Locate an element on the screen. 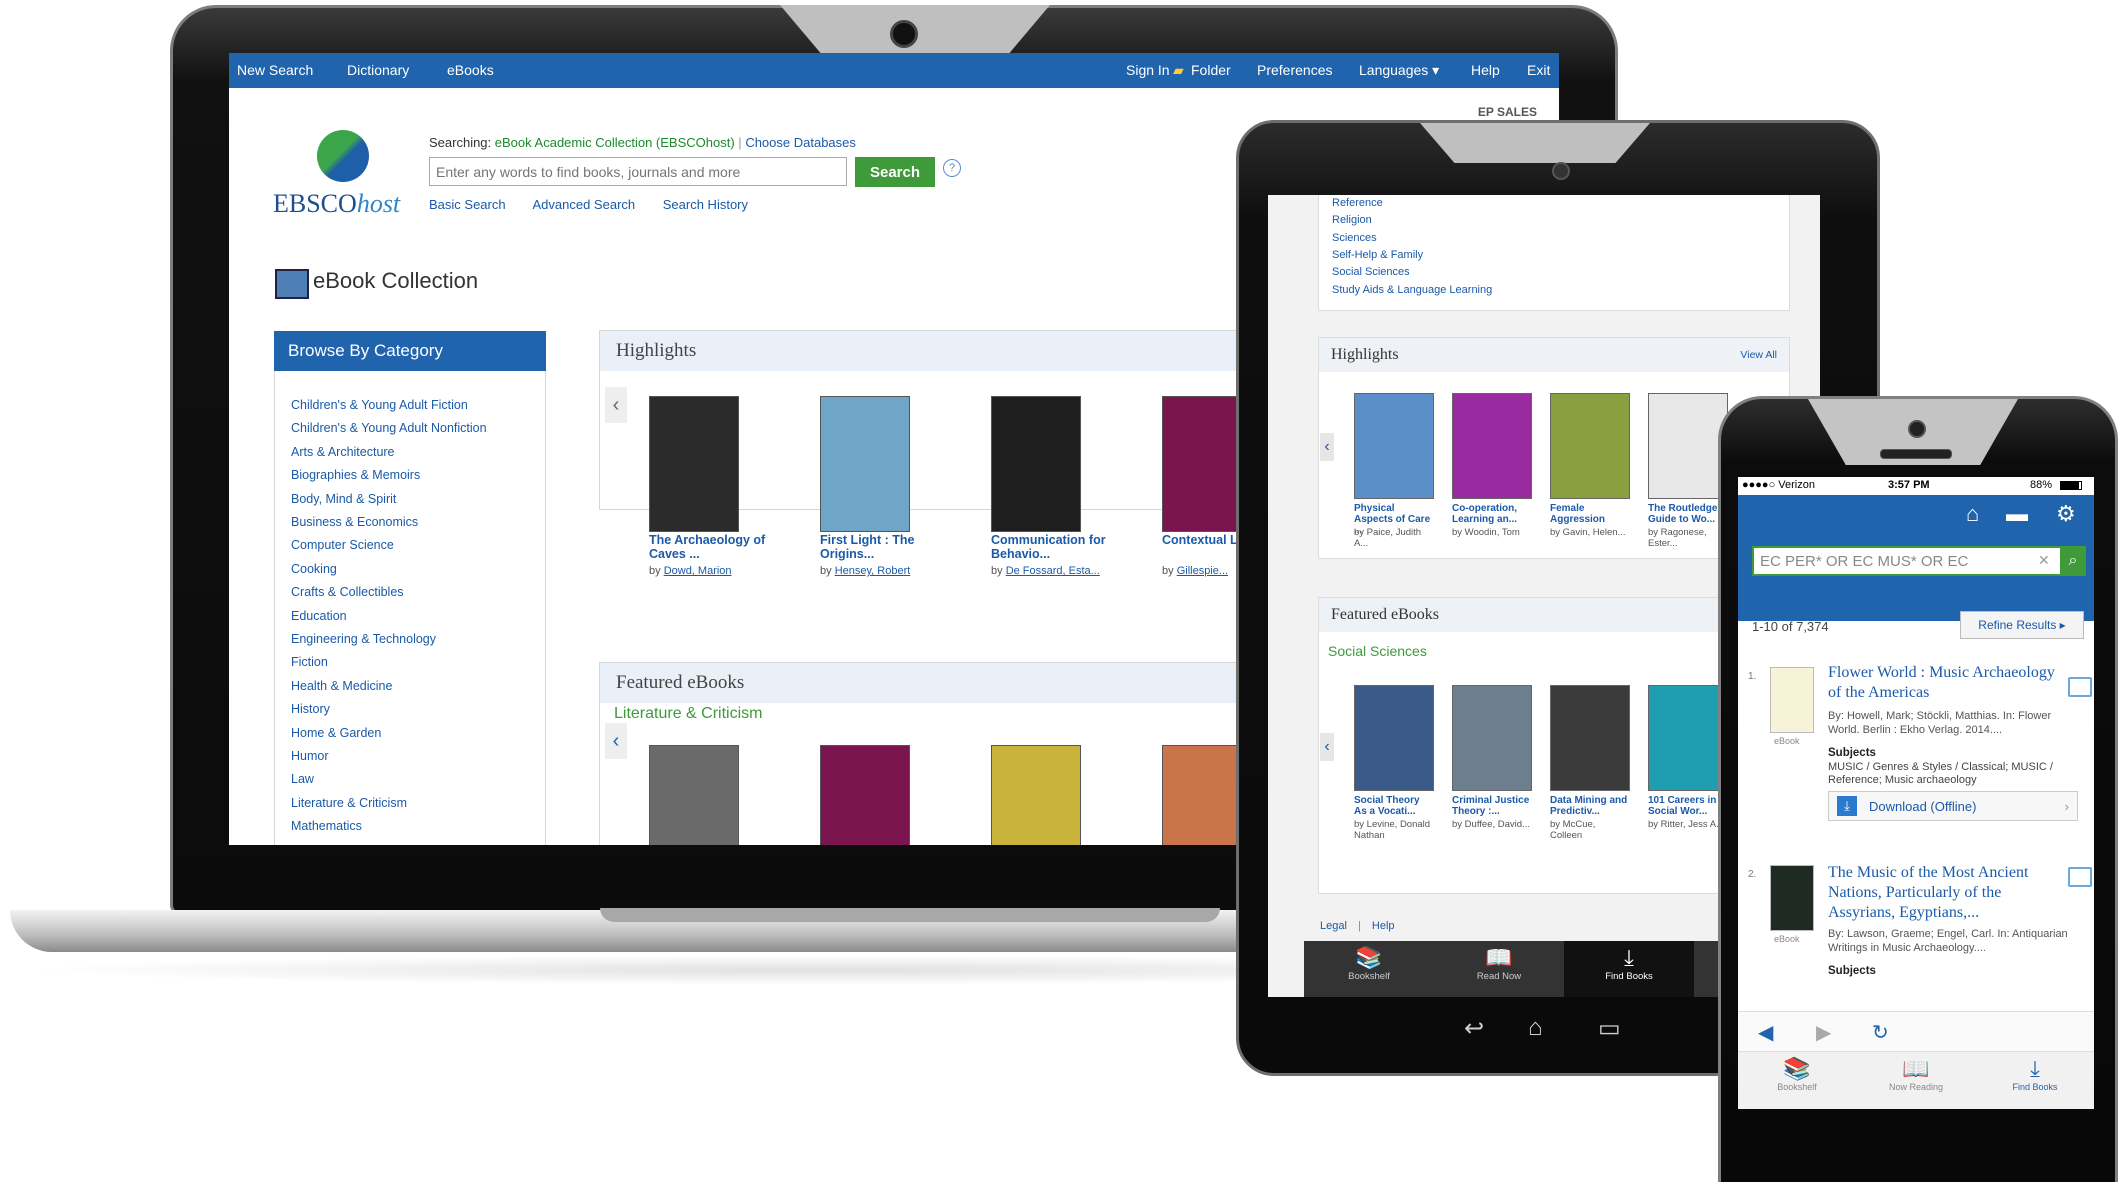  tab-now-reading: 📖 Now Reading is located at coordinates (1916, 1072).